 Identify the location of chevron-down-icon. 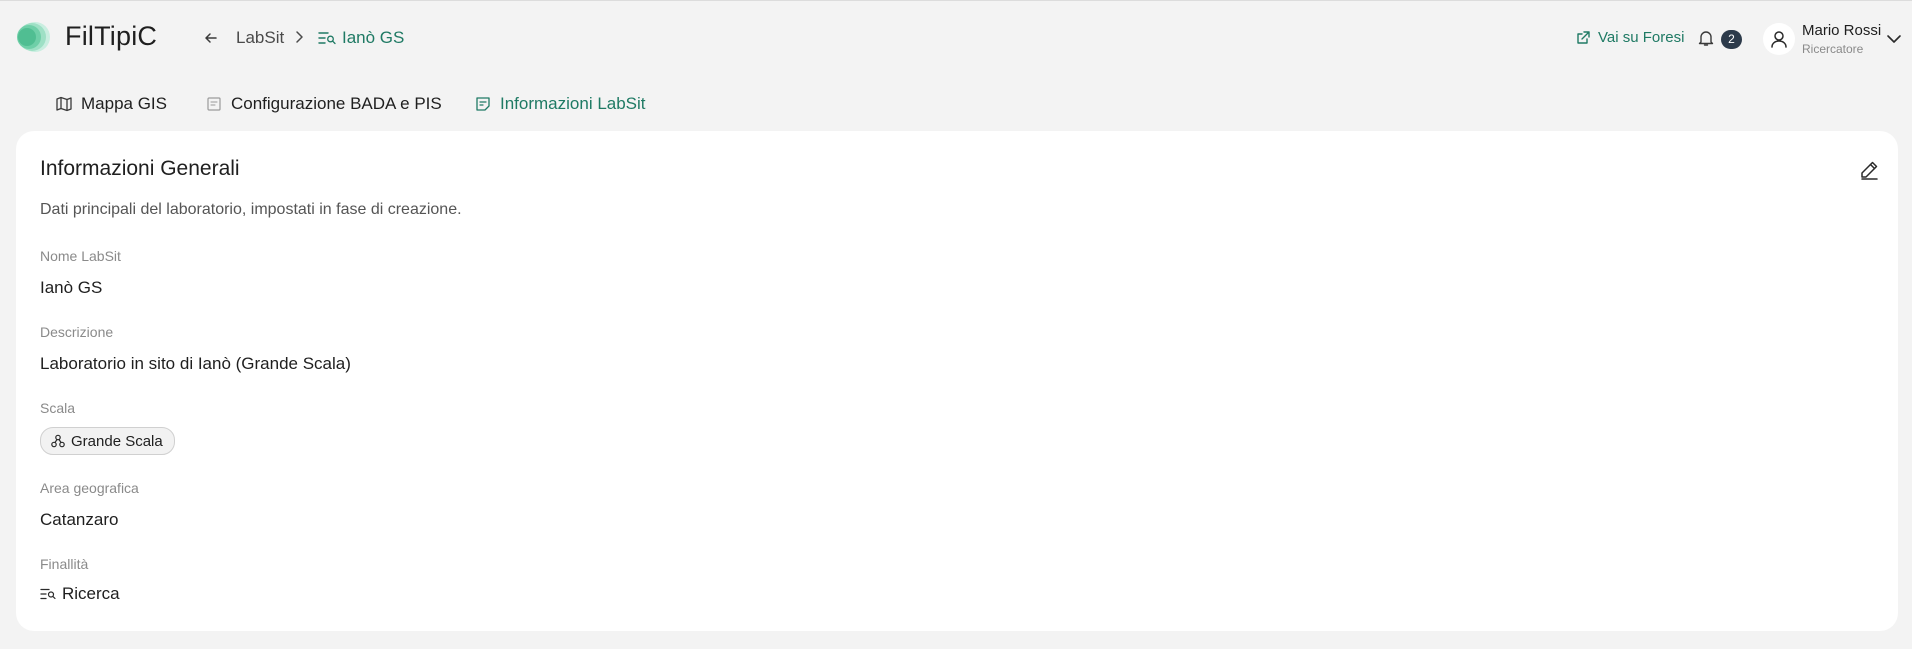
(1894, 38).